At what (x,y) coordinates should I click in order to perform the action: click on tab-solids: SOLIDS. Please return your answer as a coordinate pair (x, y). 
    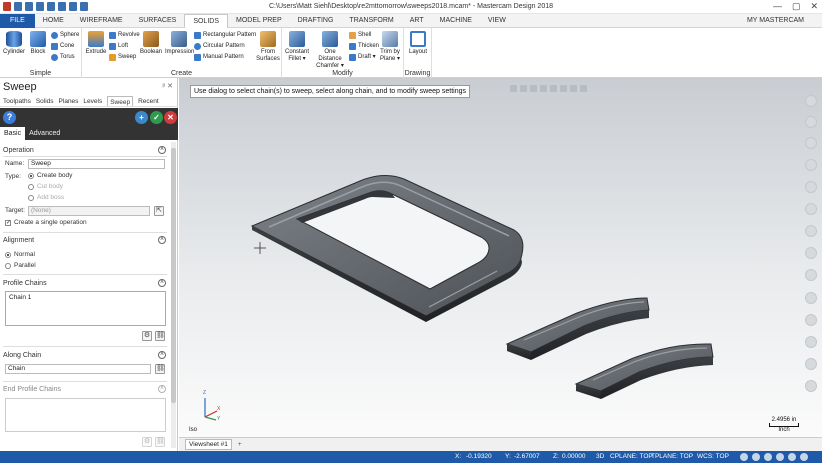
    Looking at the image, I should click on (206, 21).